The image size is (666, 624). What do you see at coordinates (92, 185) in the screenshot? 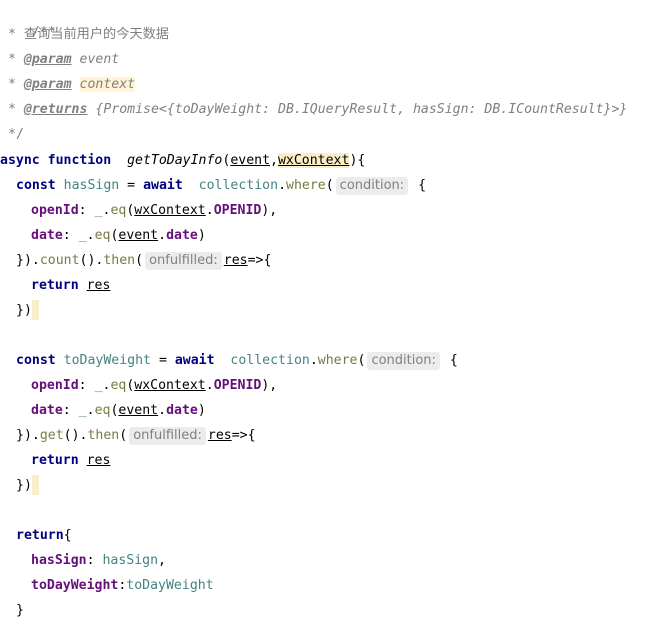
I see `variable-hassign: hasSign` at bounding box center [92, 185].